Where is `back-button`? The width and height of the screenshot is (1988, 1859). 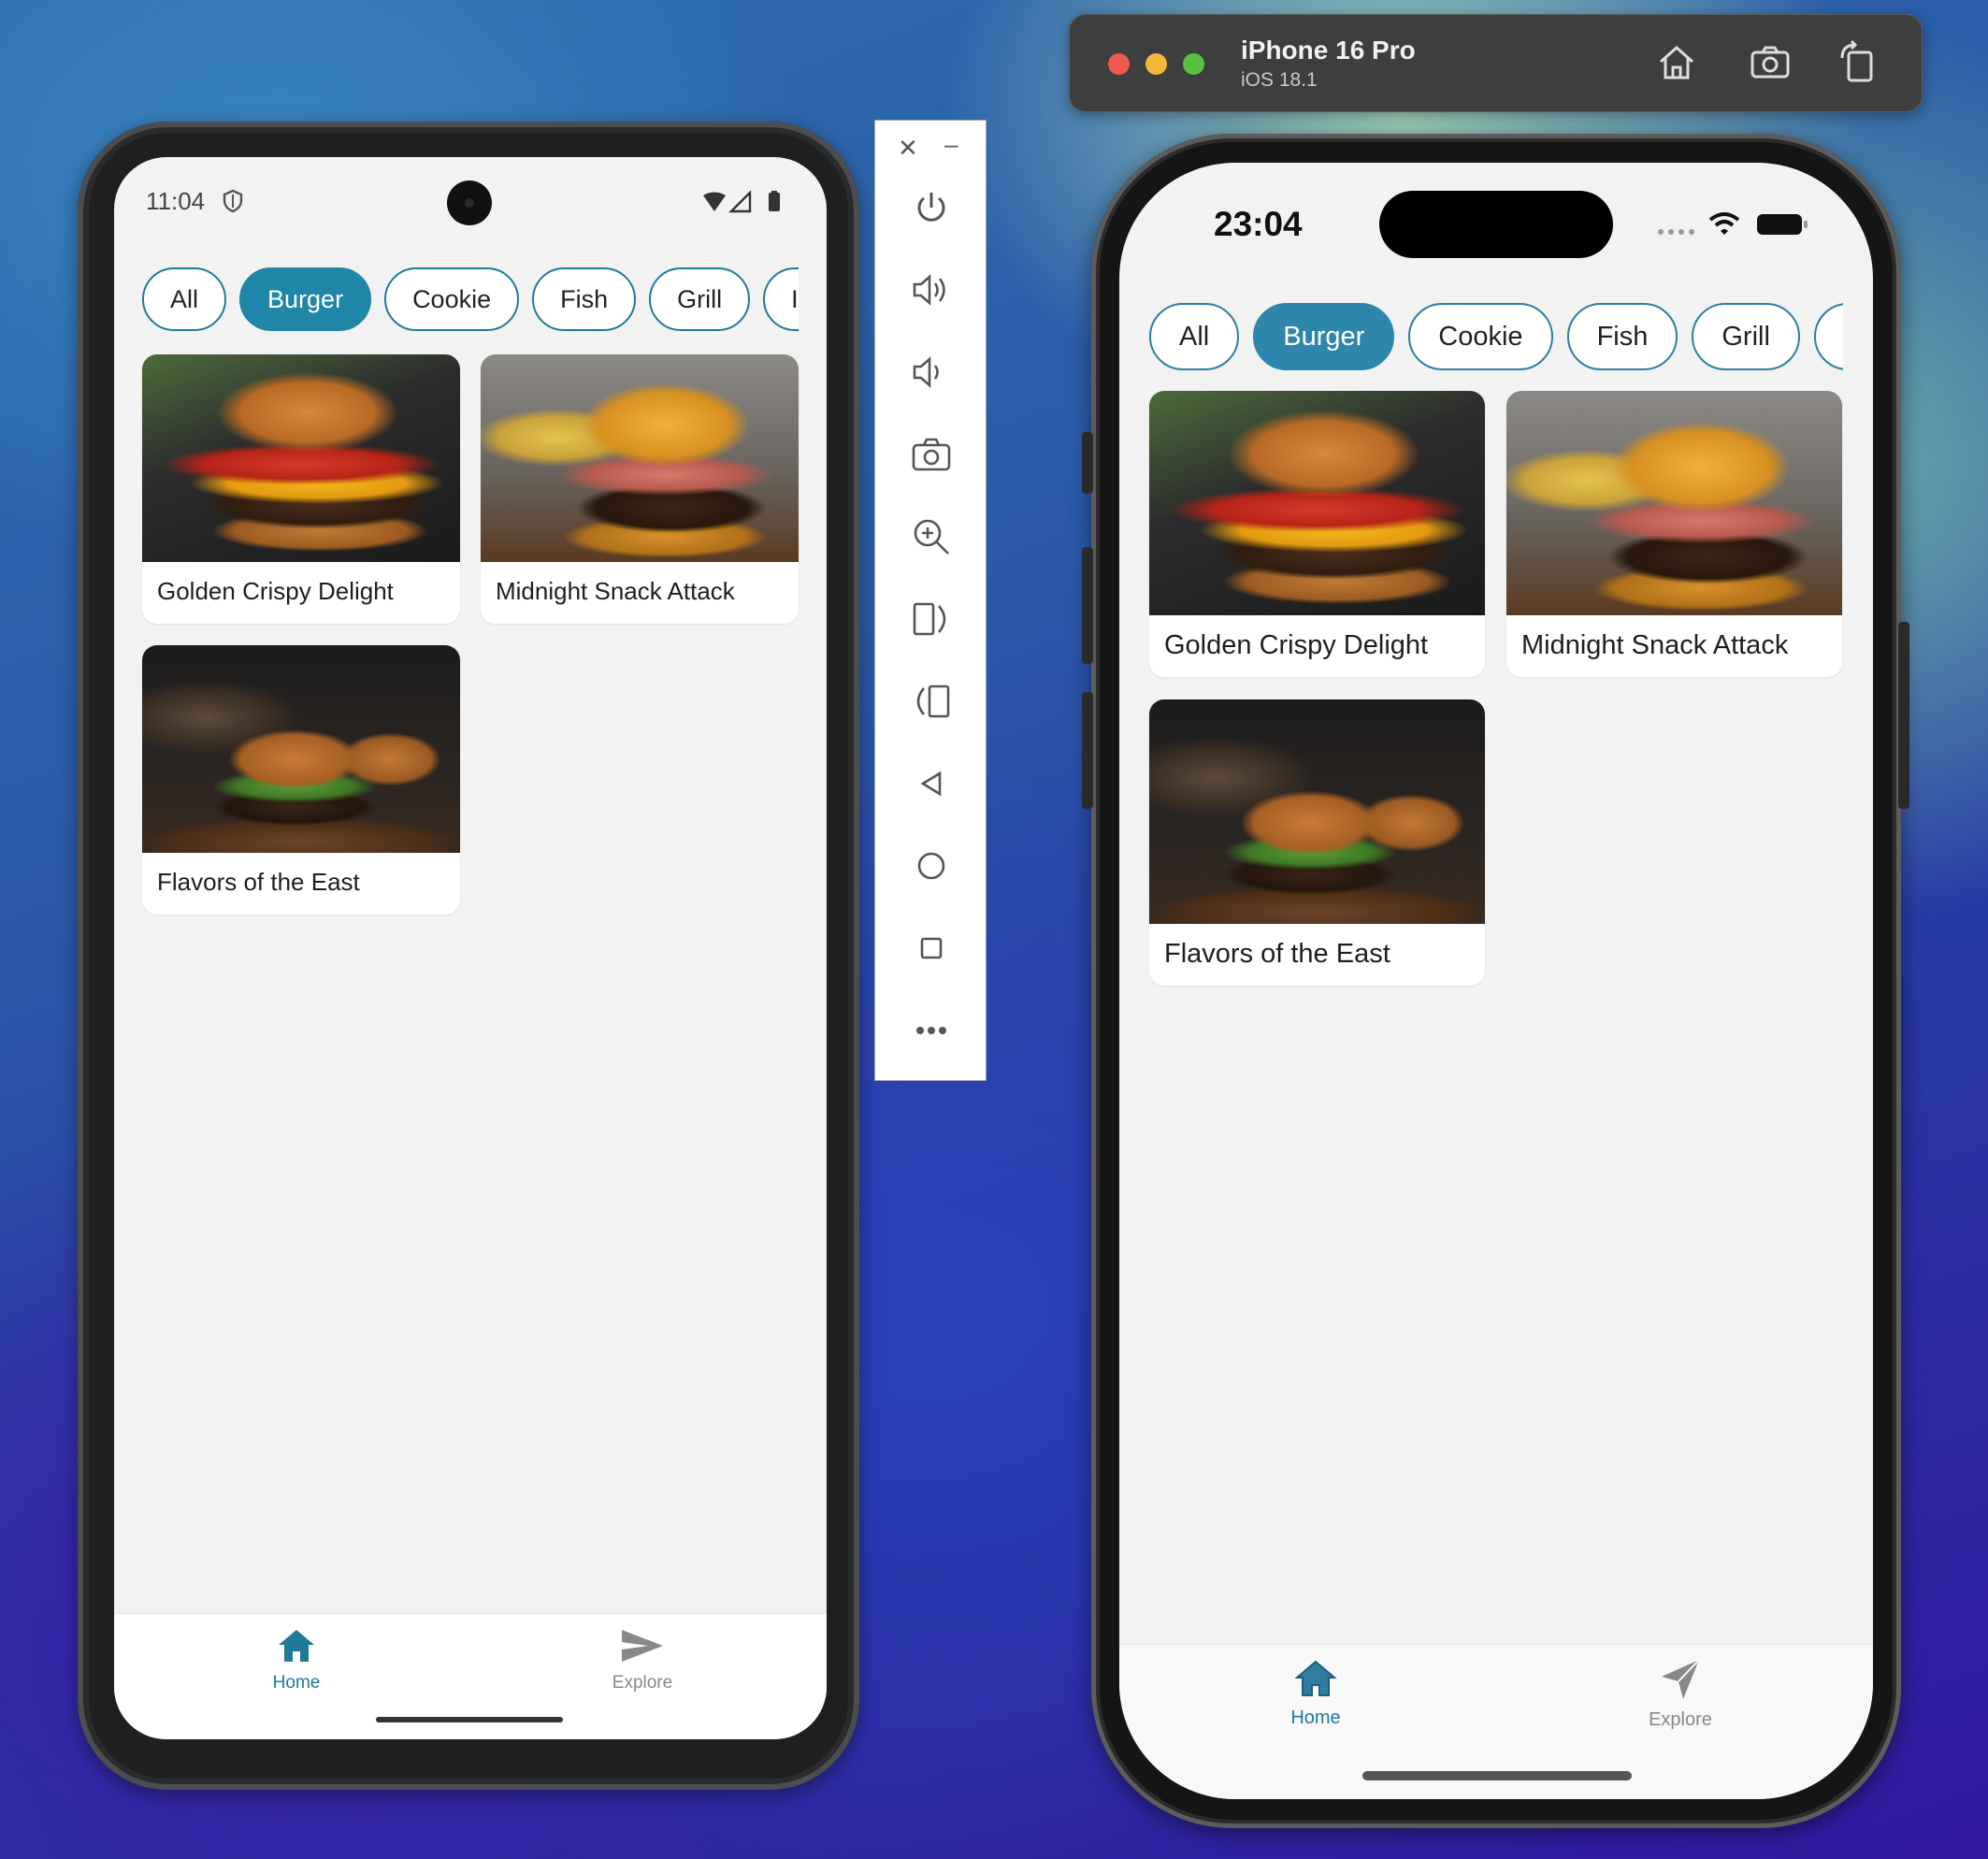 back-button is located at coordinates (931, 784).